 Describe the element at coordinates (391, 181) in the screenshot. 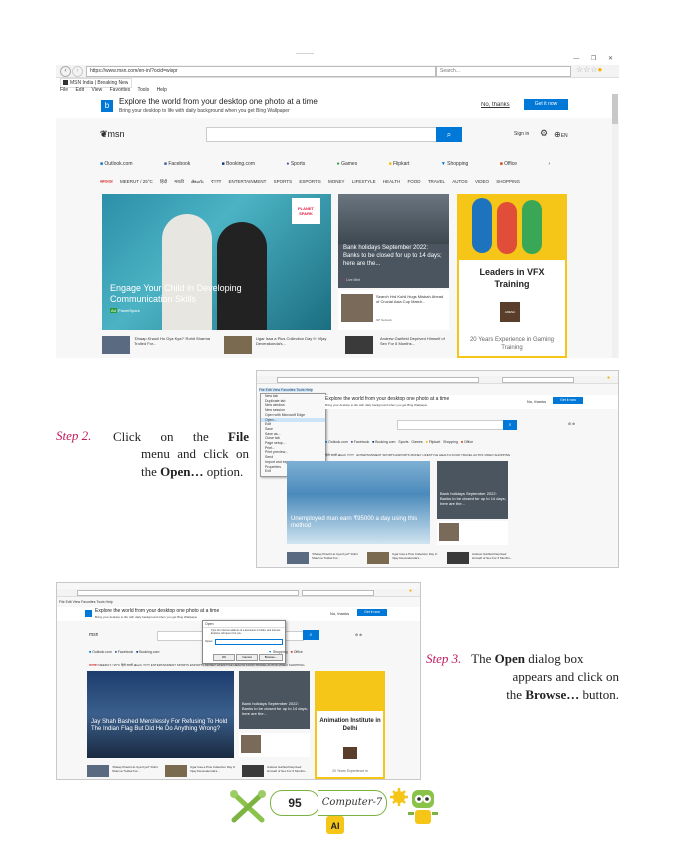

I see `category-item: HEALTH` at that location.